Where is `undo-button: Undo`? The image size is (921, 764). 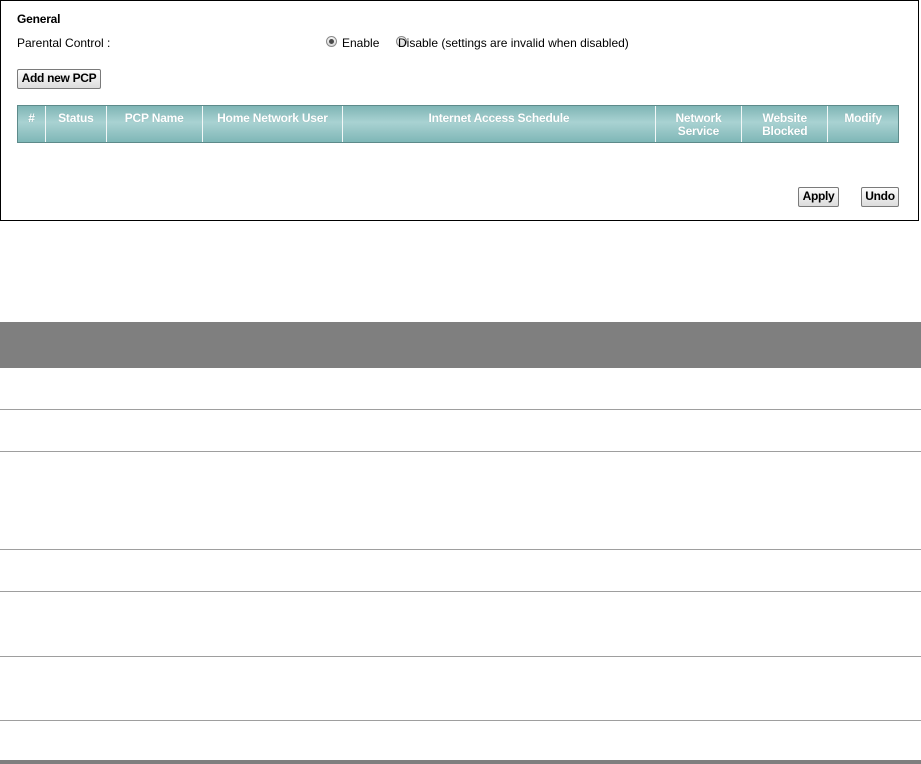
undo-button: Undo is located at coordinates (880, 197).